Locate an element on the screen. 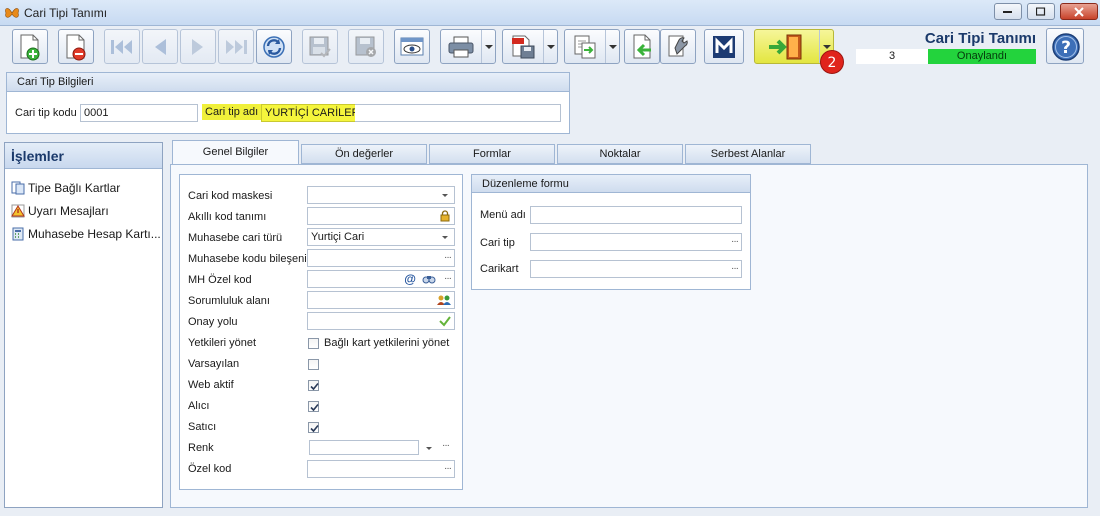  next-record-button is located at coordinates (198, 46).